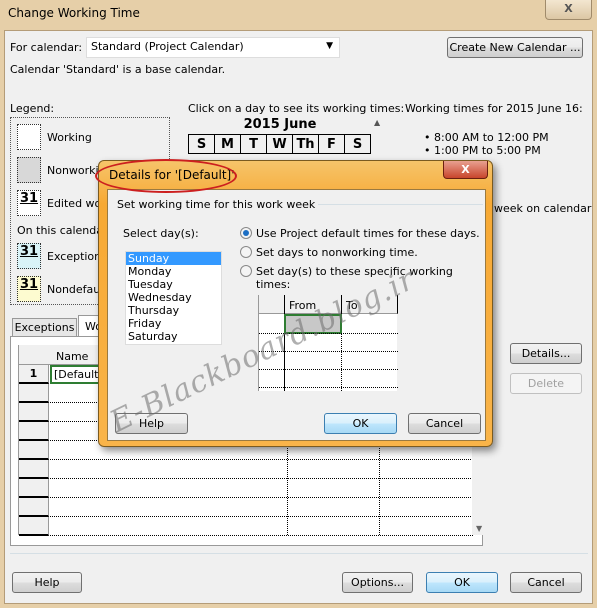 This screenshot has width=597, height=608. What do you see at coordinates (546, 582) in the screenshot?
I see `cancel-button: Cancel` at bounding box center [546, 582].